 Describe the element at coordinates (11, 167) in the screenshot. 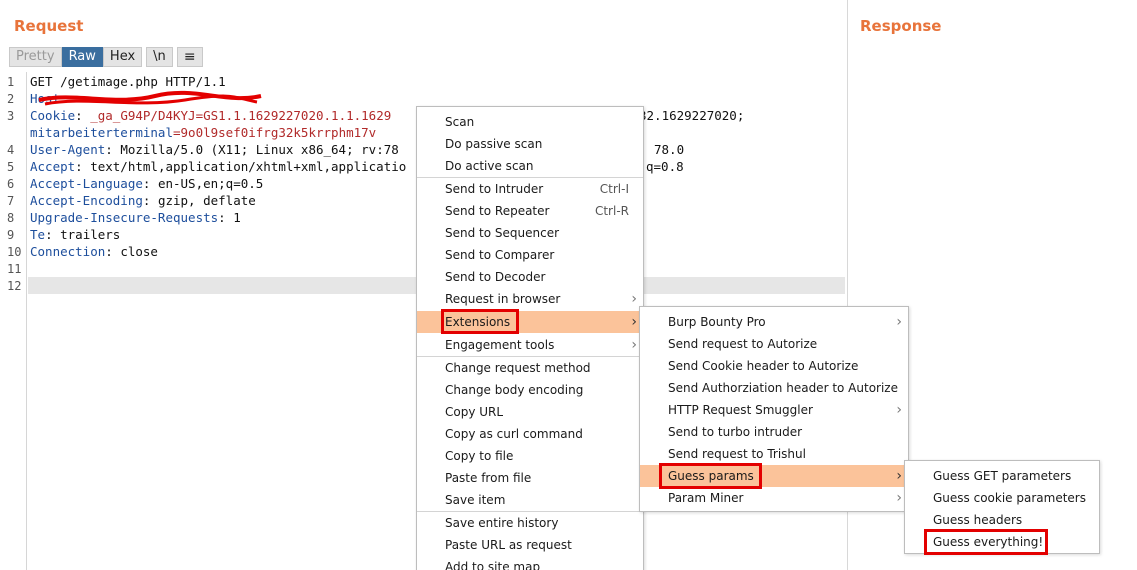

I see `line-number: 5` at that location.